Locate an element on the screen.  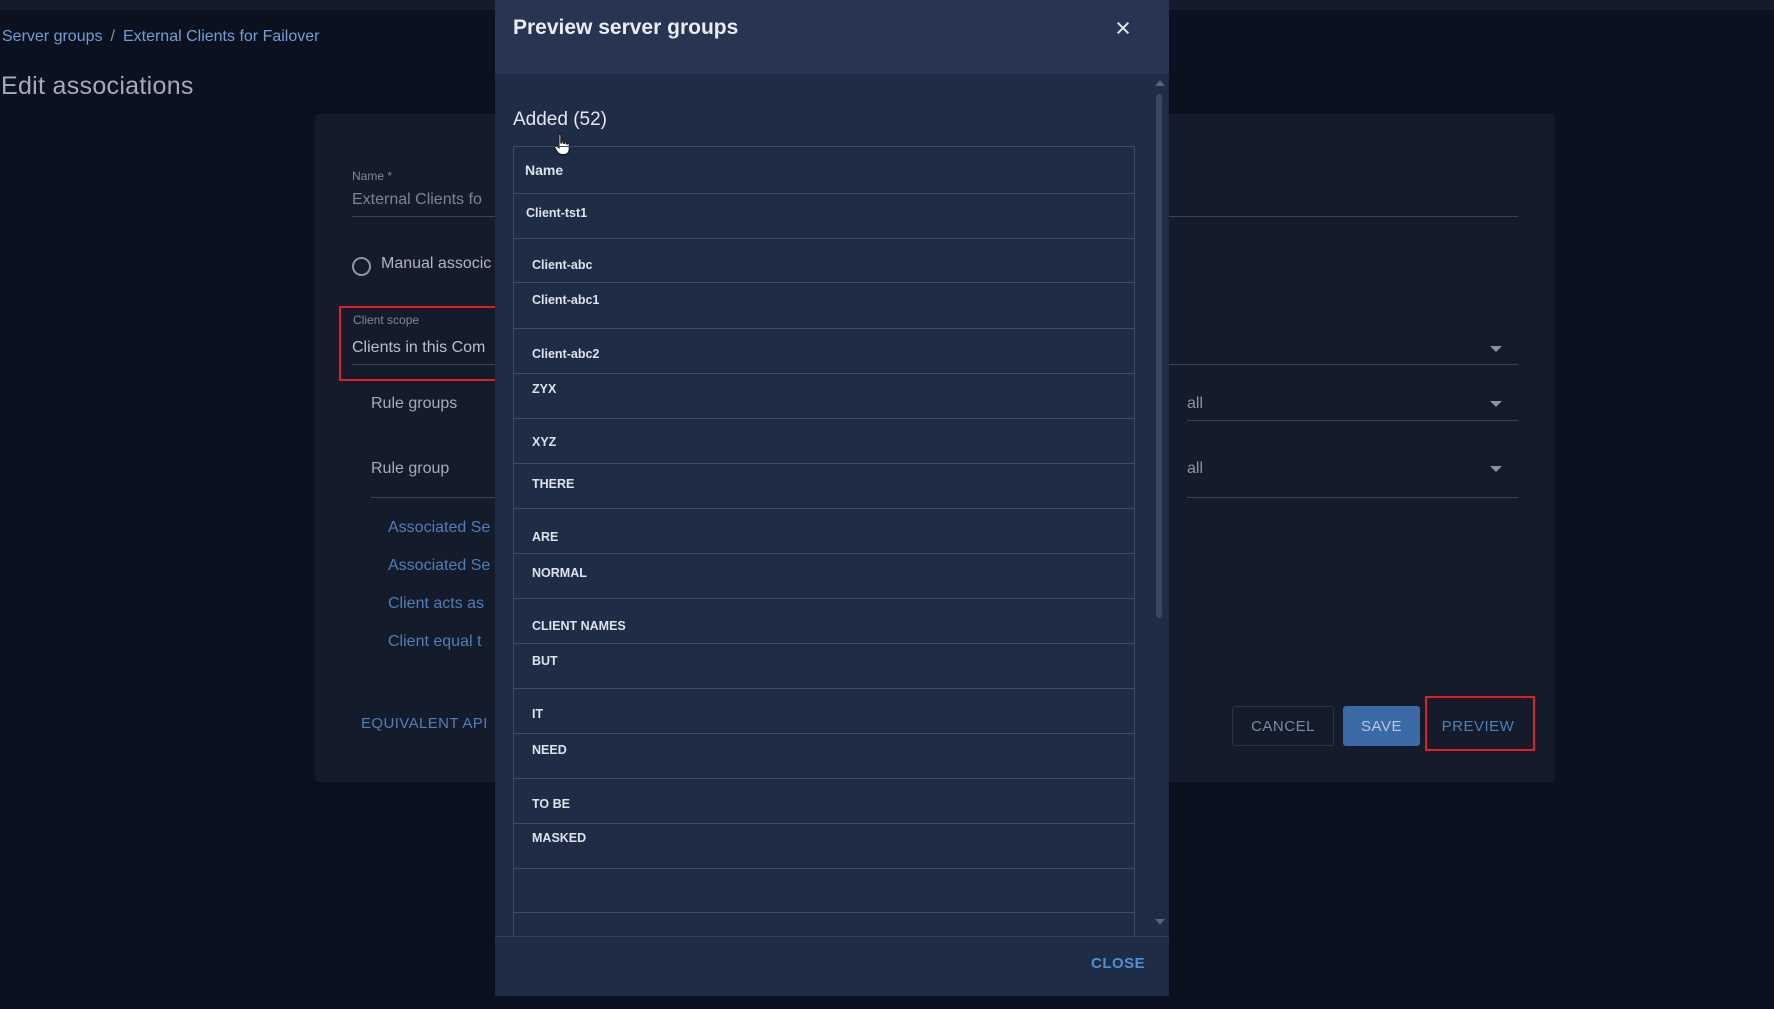
name-column-header: Name is located at coordinates (544, 170).